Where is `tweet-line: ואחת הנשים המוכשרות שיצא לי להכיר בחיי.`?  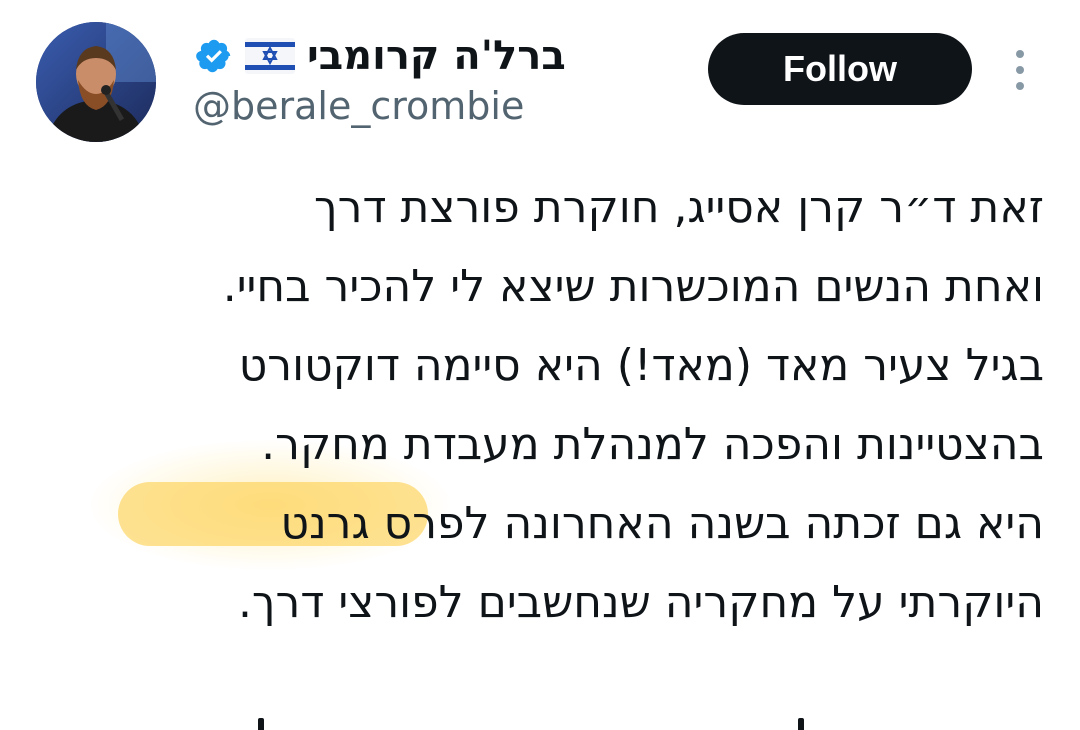
tweet-line: ואחת הנשים המוכשרות שיצא לי להכיר בחיי. is located at coordinates (633, 286).